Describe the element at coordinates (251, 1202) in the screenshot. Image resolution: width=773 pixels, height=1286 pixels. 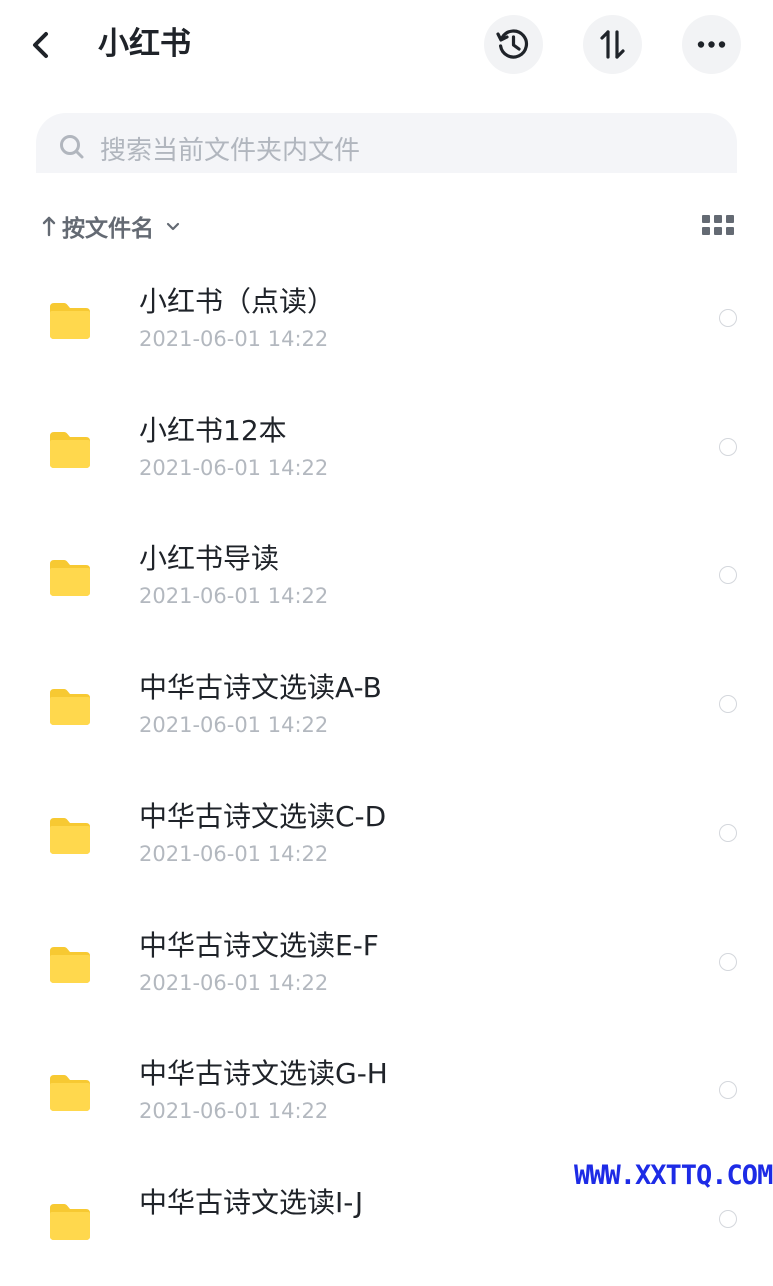
I see `file-name: 中华古诗文选读I-J` at that location.